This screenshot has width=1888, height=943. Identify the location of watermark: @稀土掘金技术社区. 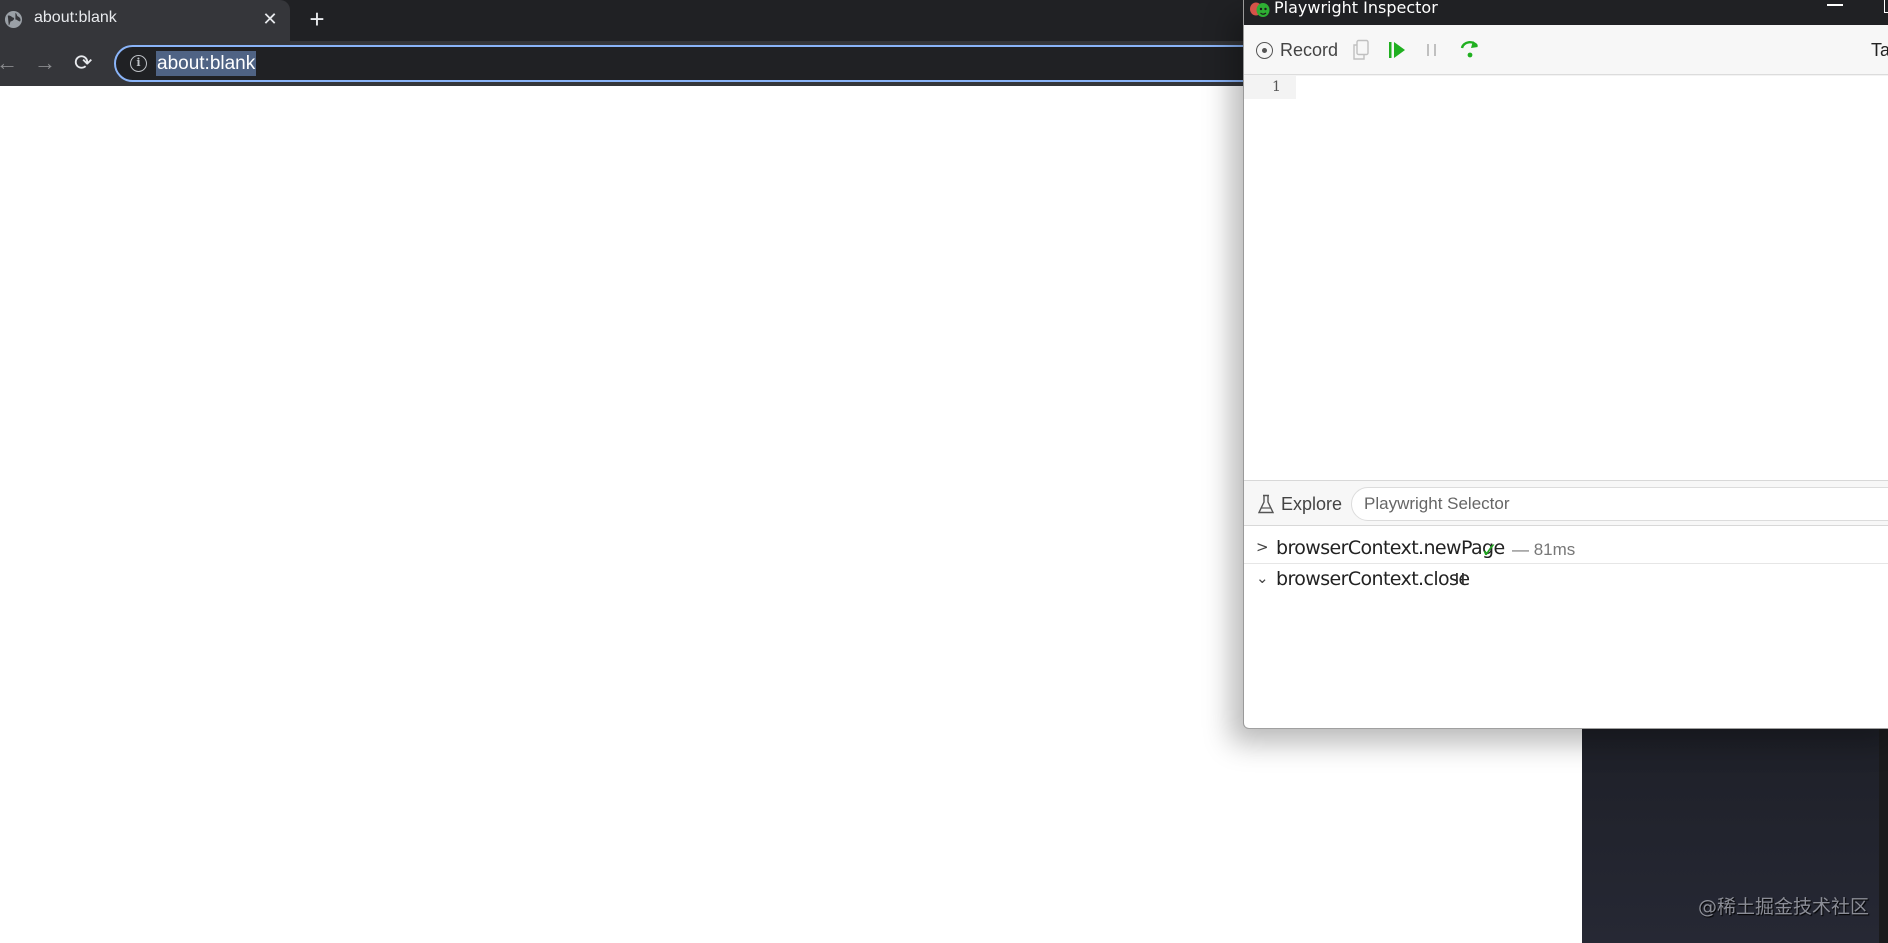
(1784, 907).